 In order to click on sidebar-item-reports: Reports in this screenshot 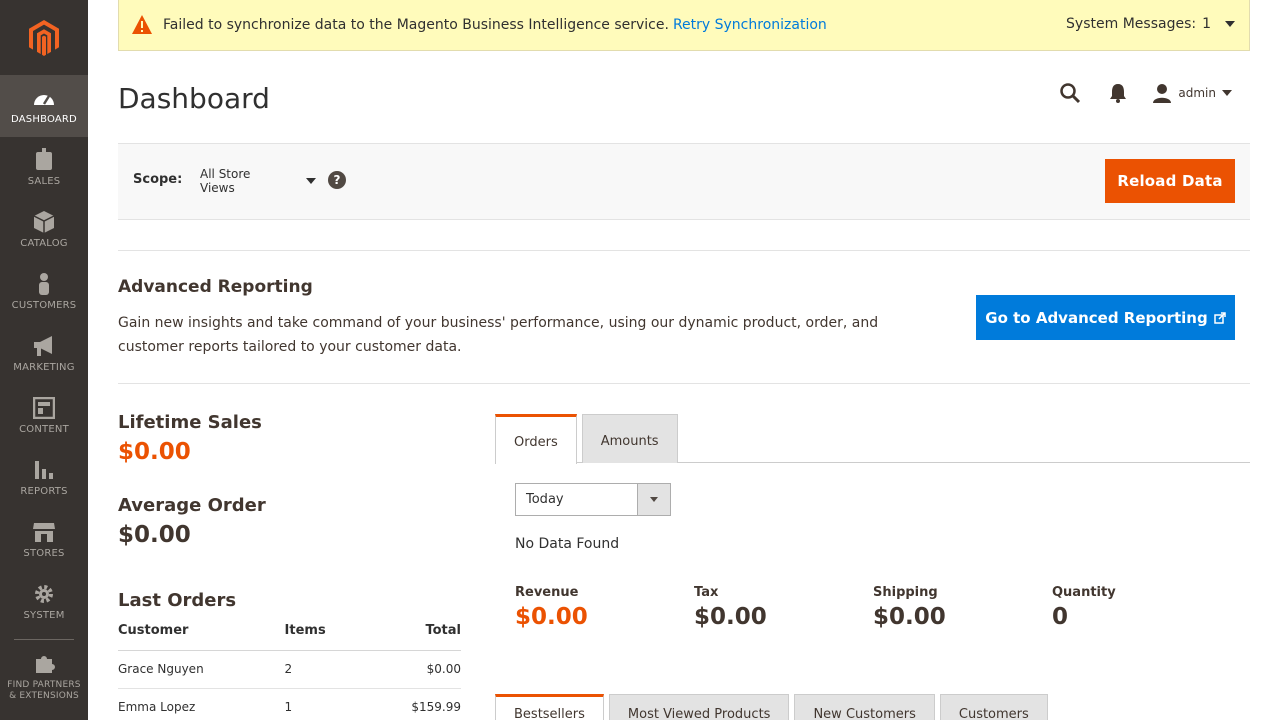, I will do `click(44, 478)`.